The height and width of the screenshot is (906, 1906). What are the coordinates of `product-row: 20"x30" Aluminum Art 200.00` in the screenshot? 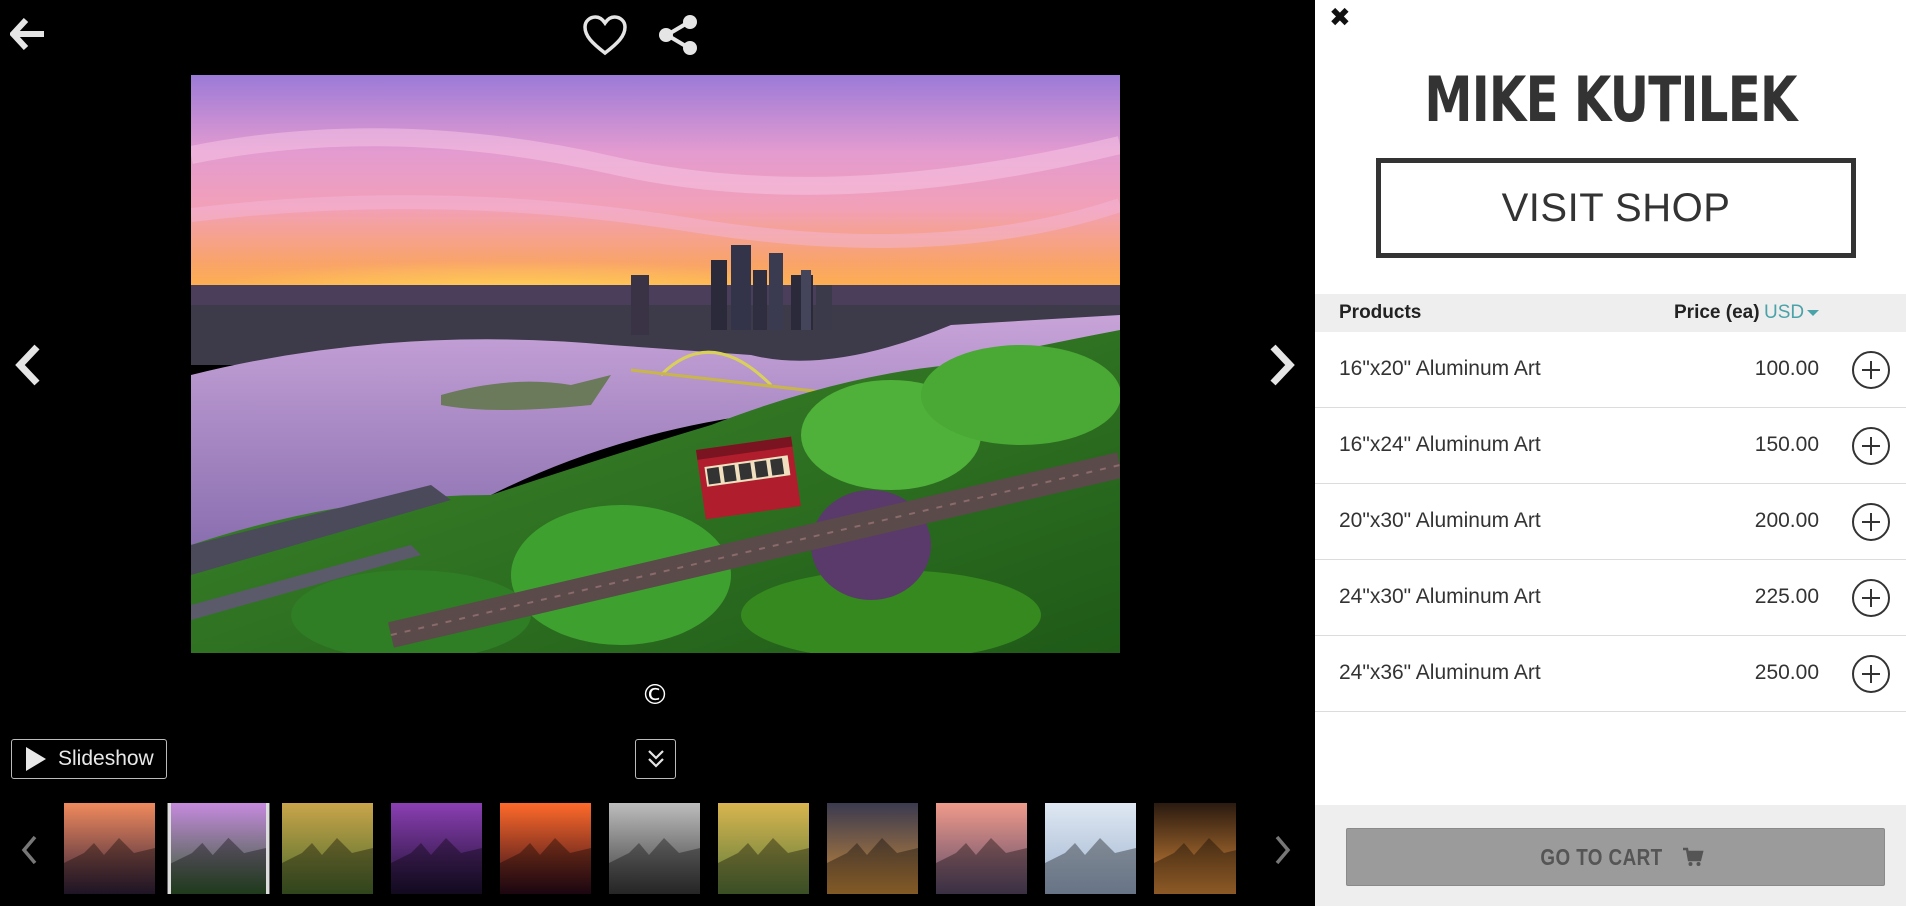 It's located at (1610, 522).